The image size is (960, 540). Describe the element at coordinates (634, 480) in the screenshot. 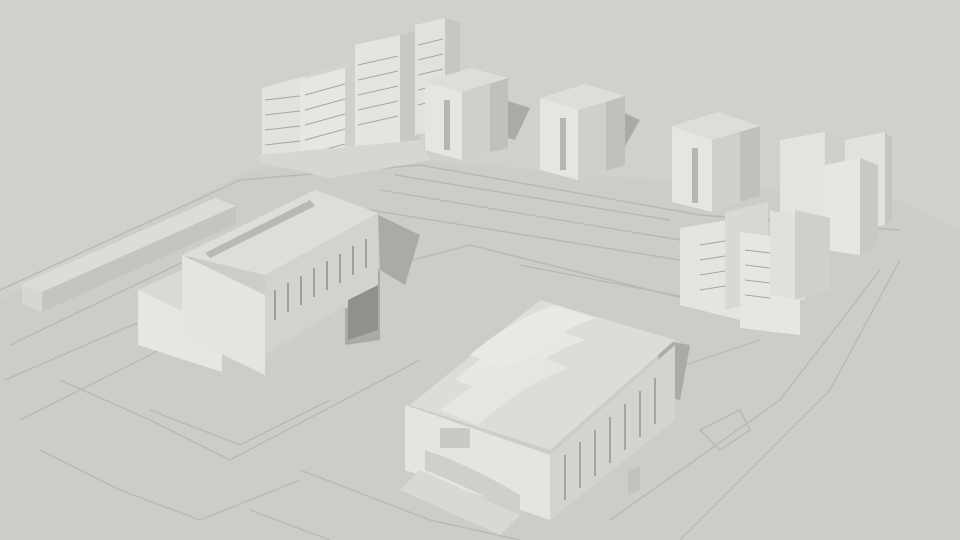

I see `signage-pylon` at that location.